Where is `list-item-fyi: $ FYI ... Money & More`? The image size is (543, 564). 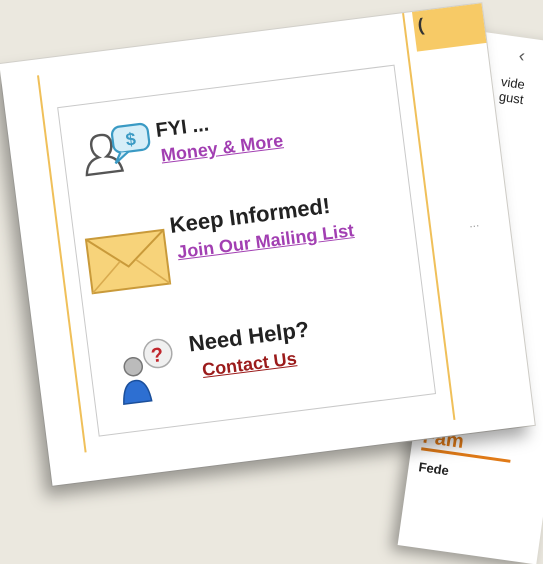
list-item-fyi: $ FYI ... Money & More is located at coordinates (226, 144).